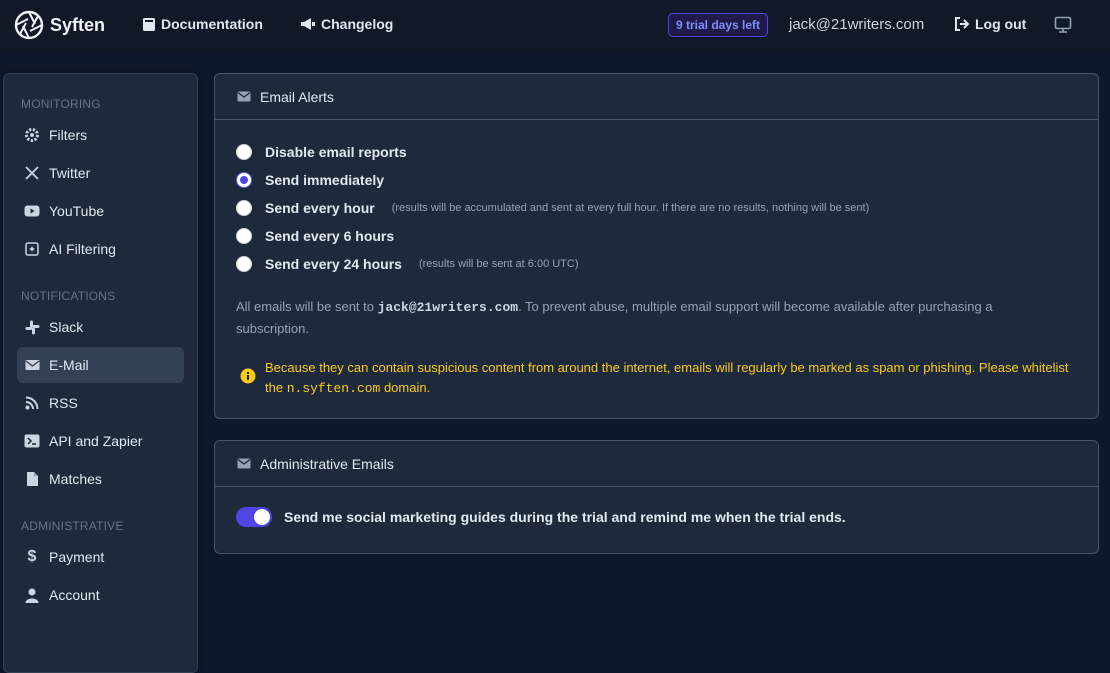 The image size is (1110, 673). I want to click on user-email: jack@21writers.com, so click(857, 24).